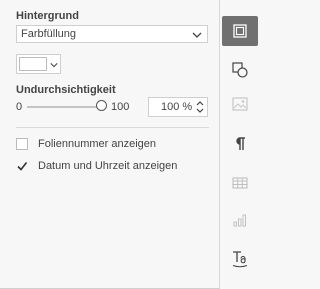 This screenshot has width=320, height=289. I want to click on right-settings-rail, so click(240, 144).